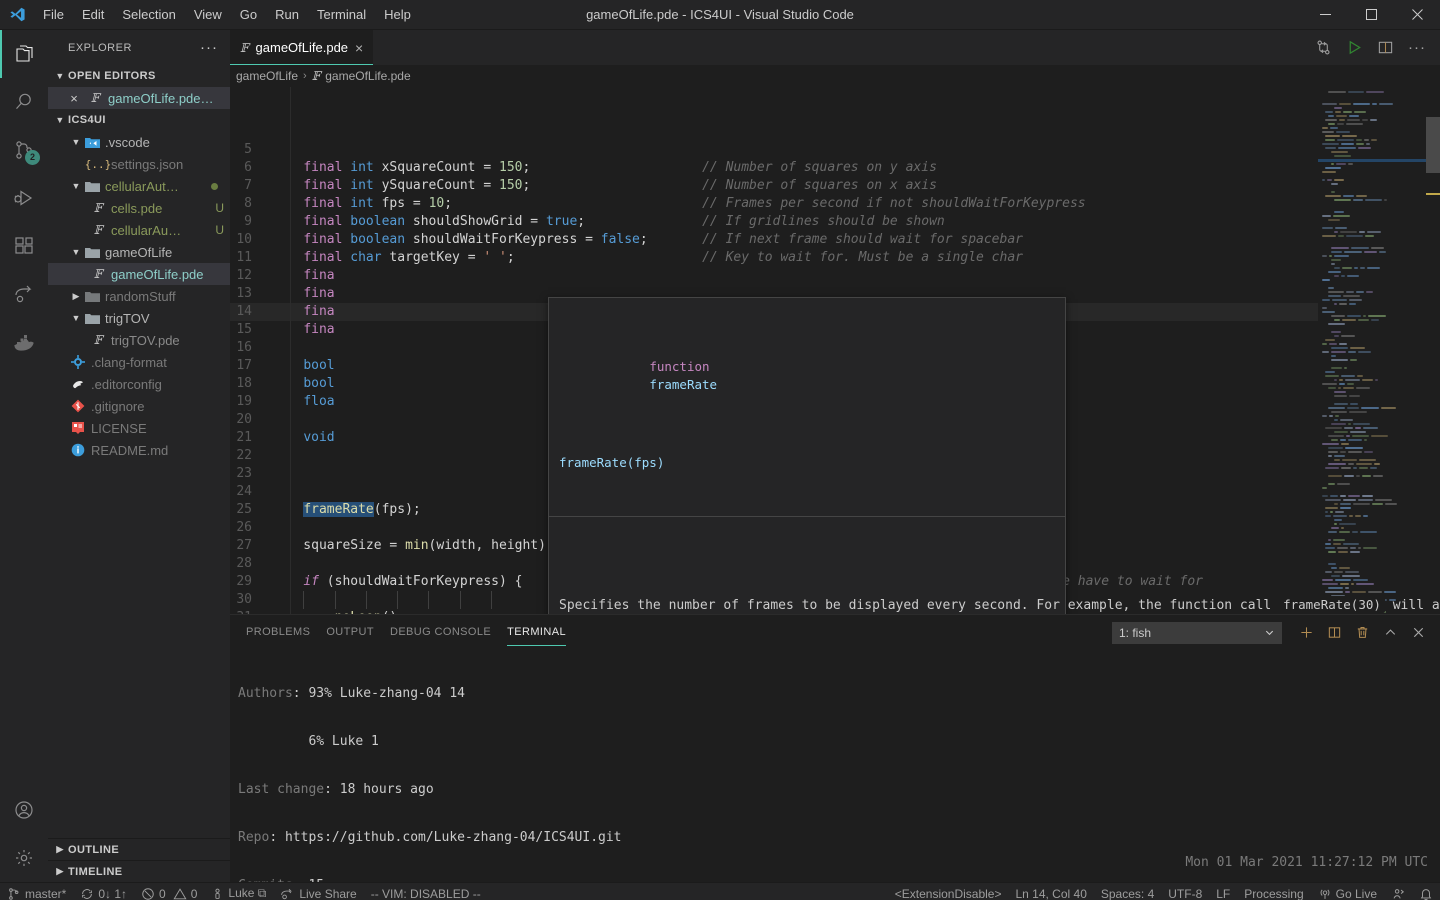  I want to click on line-text: frameRate(fps);, so click(346, 510).